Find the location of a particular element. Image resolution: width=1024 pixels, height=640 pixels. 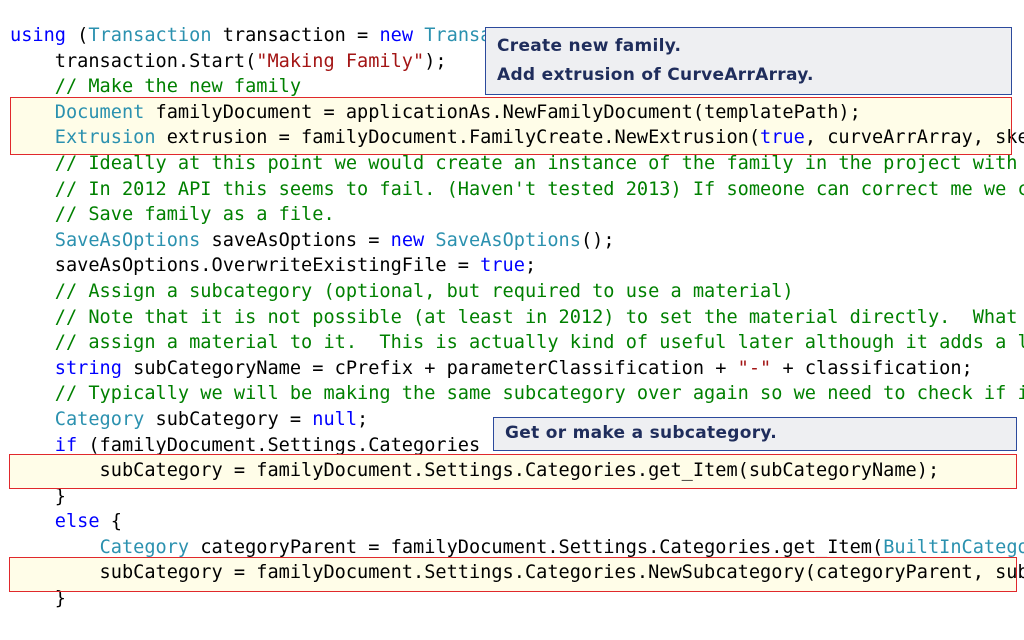

comment: // Save family as a file. is located at coordinates (172, 215).